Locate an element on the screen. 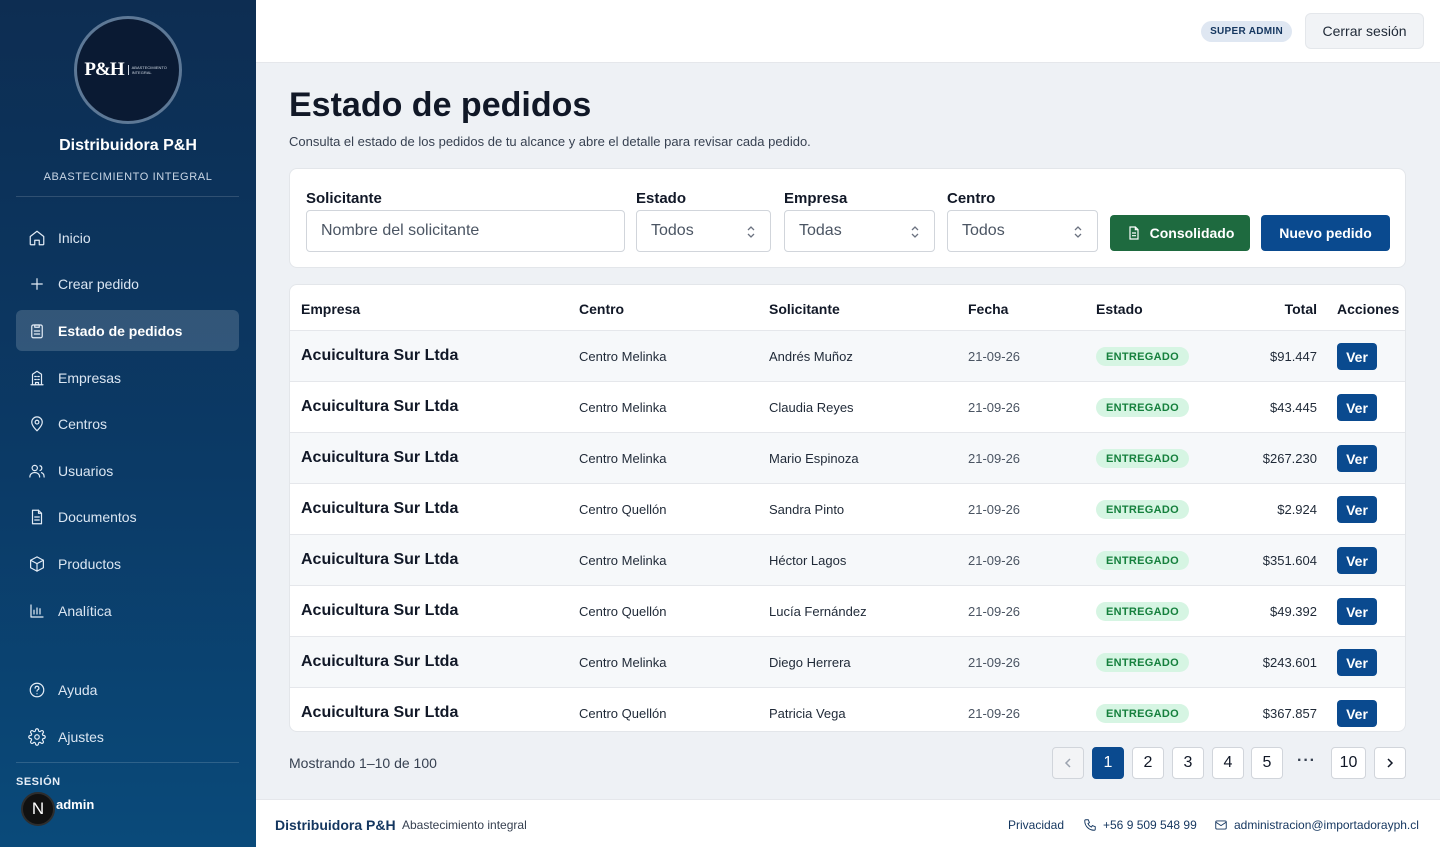 This screenshot has width=1440, height=847. sidebar-item-label: Ajustes is located at coordinates (81, 736).